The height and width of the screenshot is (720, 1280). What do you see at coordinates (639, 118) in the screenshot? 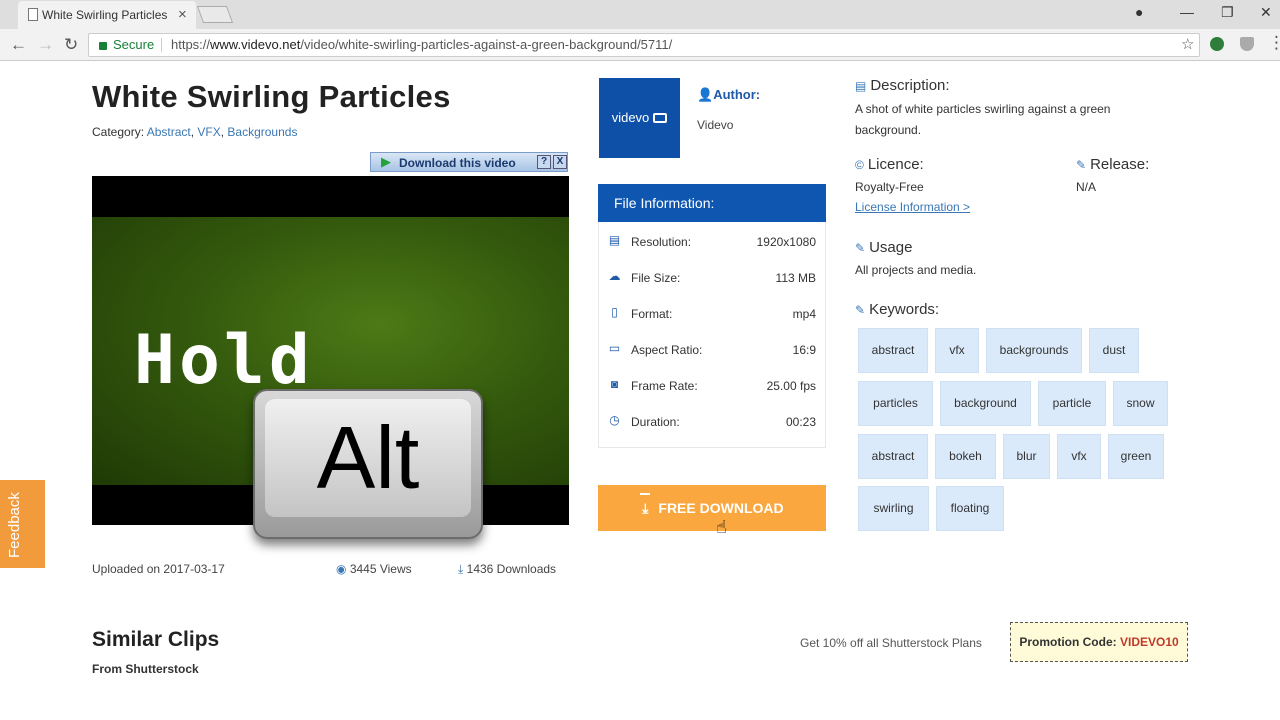
I see `author-logo: videvo` at bounding box center [639, 118].